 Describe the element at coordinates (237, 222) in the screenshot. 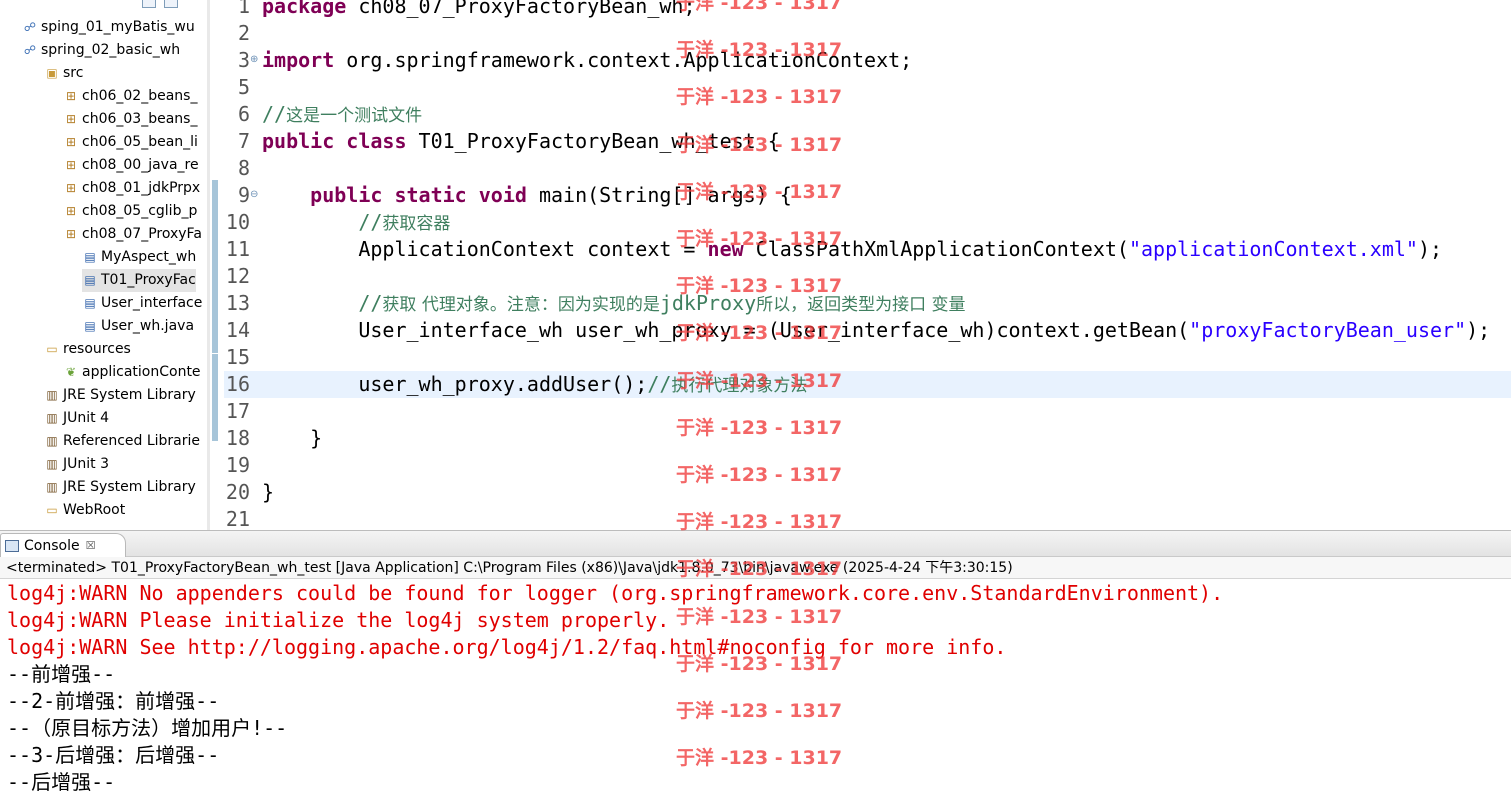

I see `line-number: 10` at that location.